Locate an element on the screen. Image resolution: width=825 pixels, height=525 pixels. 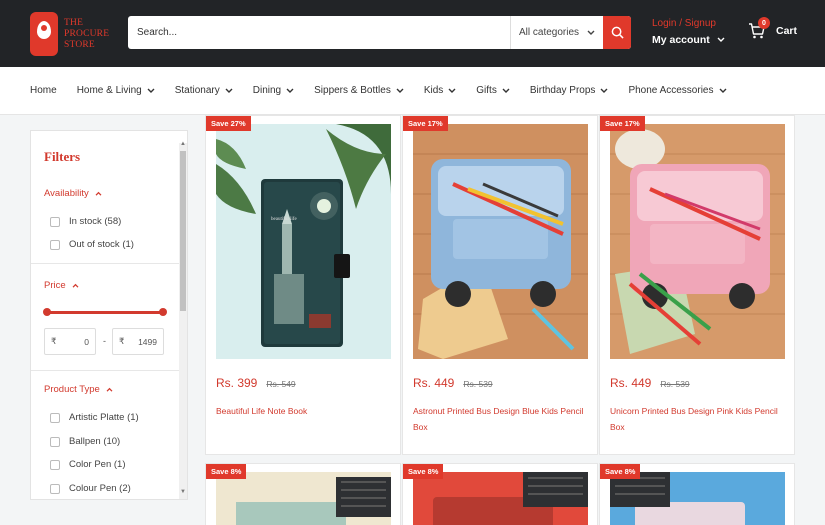
nav-item-home: Home is located at coordinates (43, 90).